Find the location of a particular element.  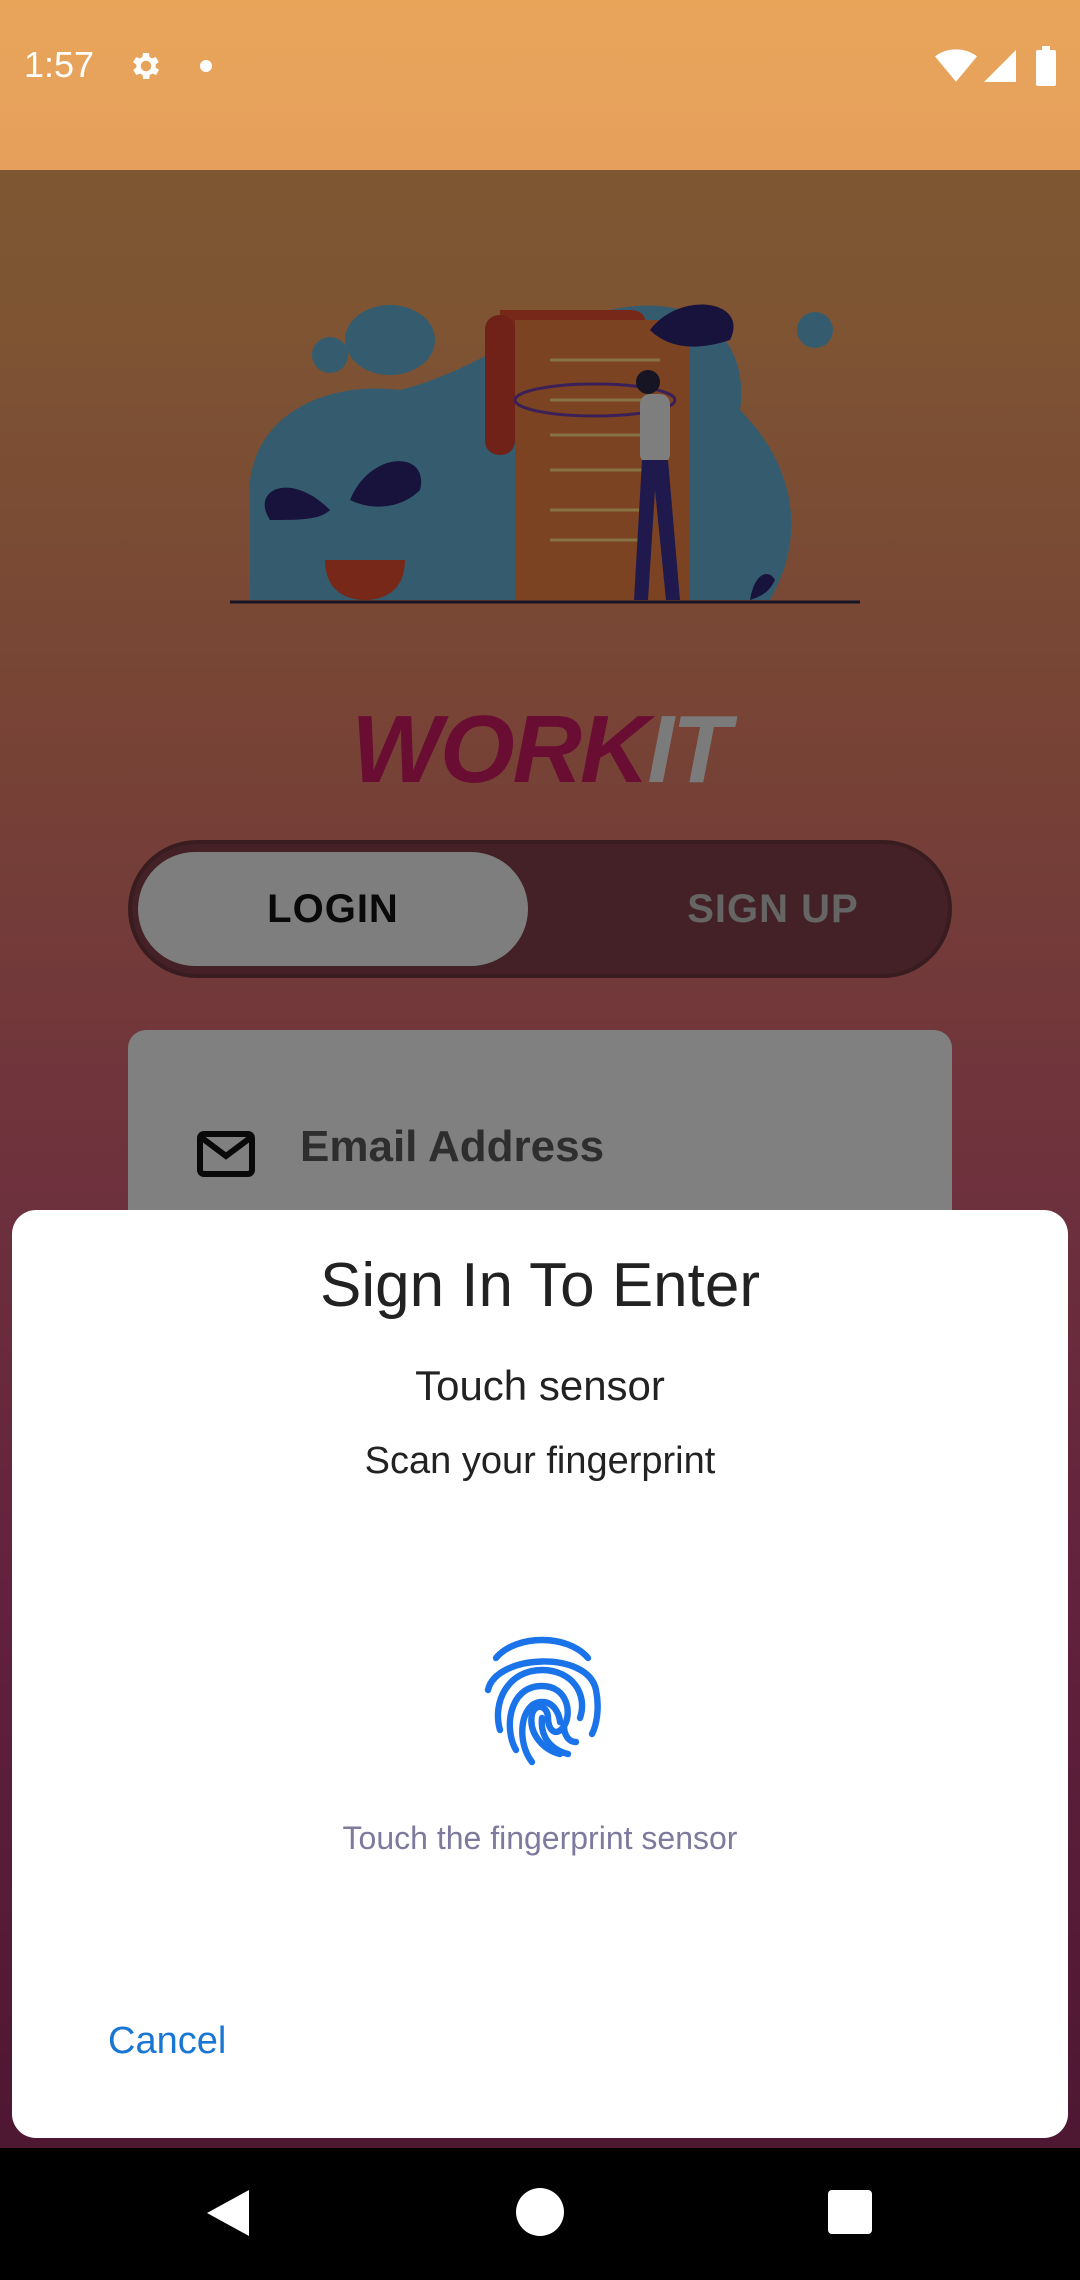

wifi-icon is located at coordinates (956, 65).